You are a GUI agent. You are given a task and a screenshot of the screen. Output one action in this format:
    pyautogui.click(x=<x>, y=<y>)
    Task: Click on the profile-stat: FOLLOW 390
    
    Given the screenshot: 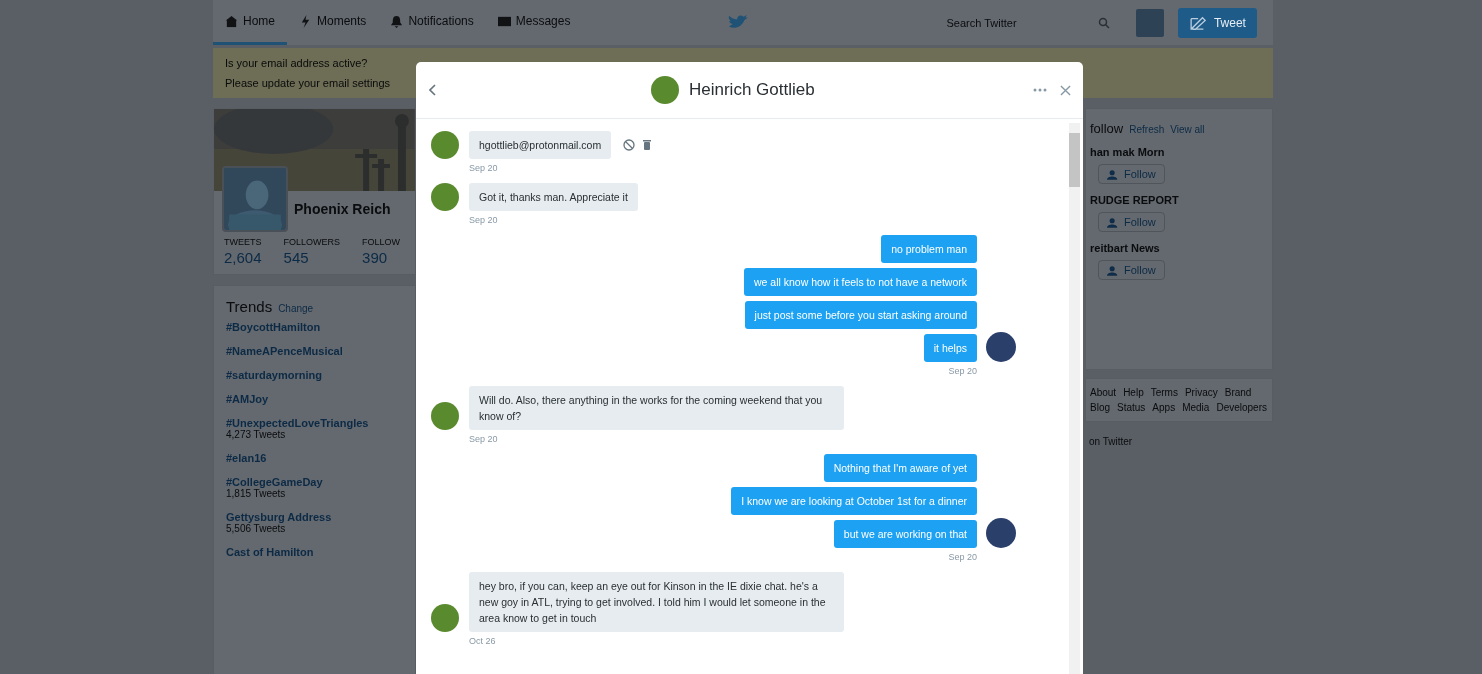 What is the action you would take?
    pyautogui.click(x=381, y=251)
    